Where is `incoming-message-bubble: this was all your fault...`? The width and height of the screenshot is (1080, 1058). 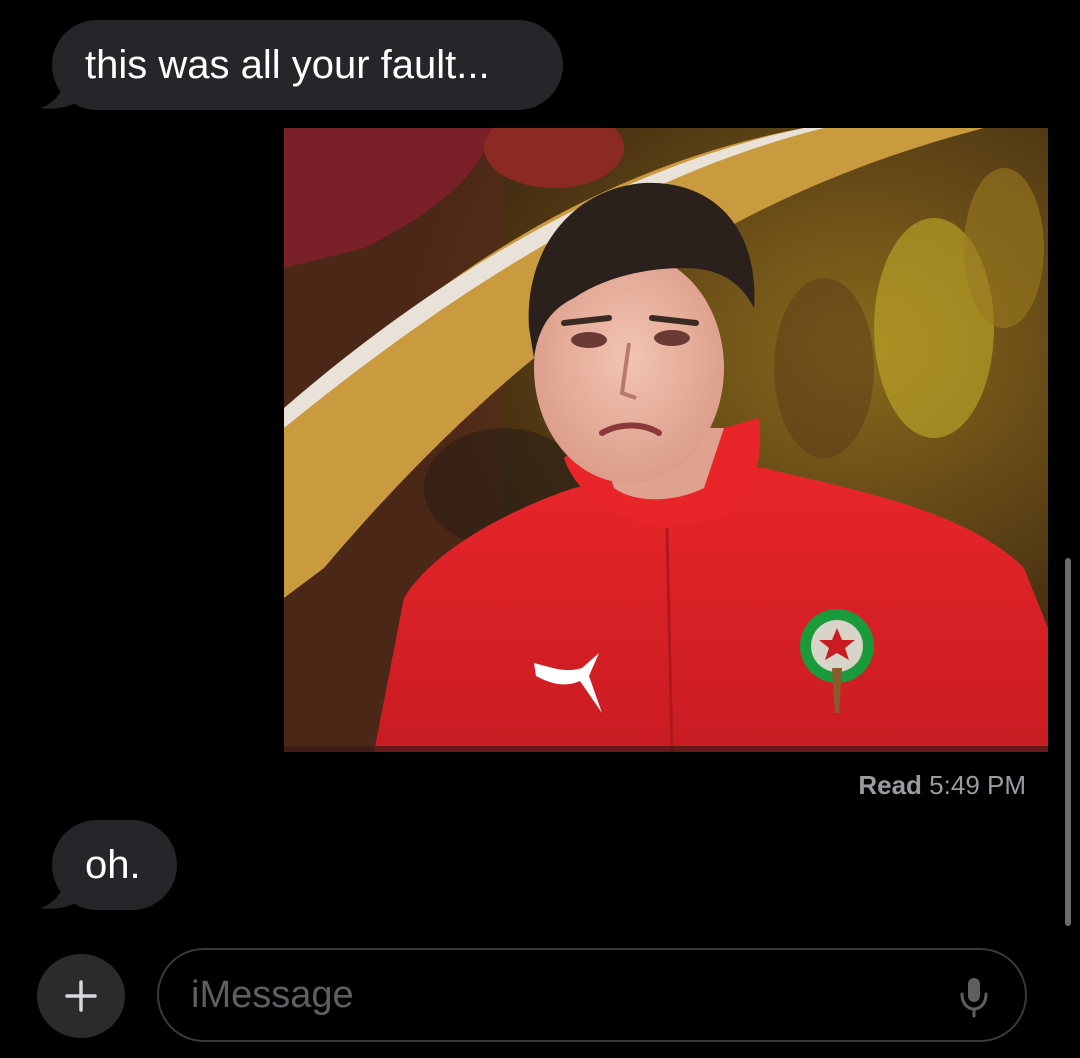
incoming-message-bubble: this was all your fault... is located at coordinates (307, 65).